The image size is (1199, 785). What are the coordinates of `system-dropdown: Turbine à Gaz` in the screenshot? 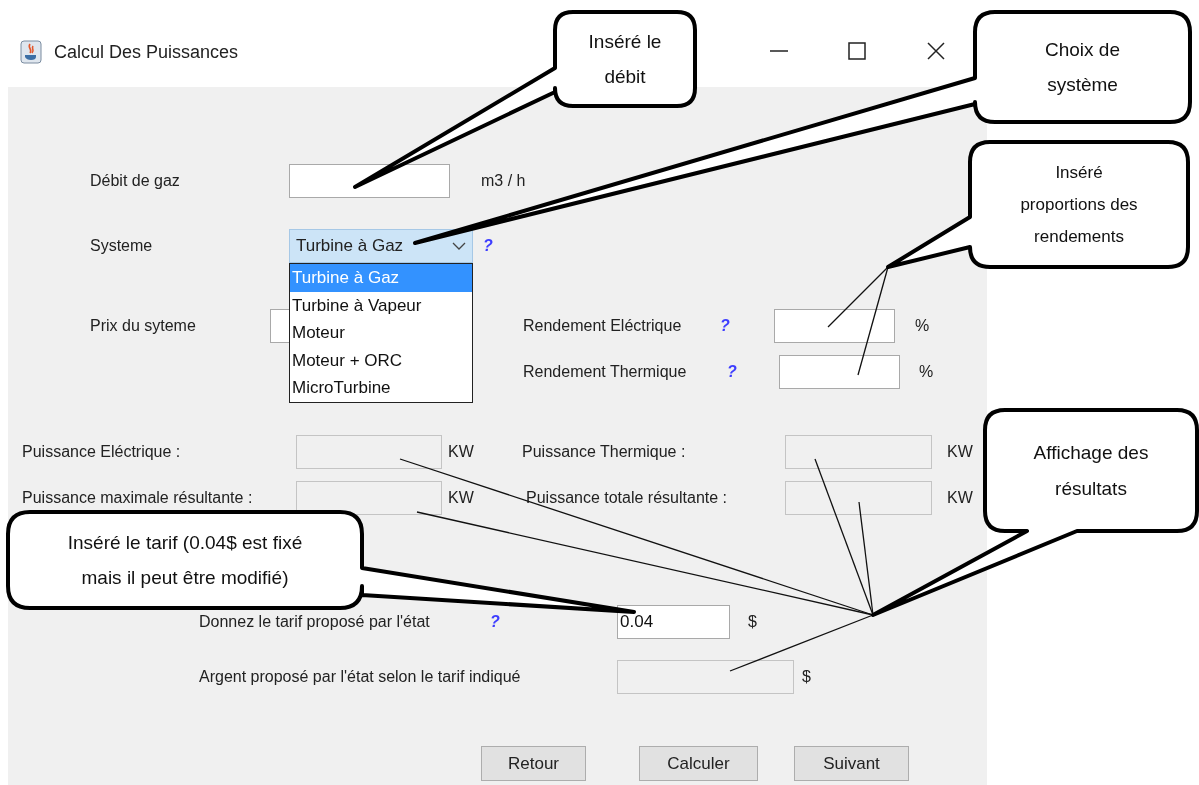 It's located at (381, 246).